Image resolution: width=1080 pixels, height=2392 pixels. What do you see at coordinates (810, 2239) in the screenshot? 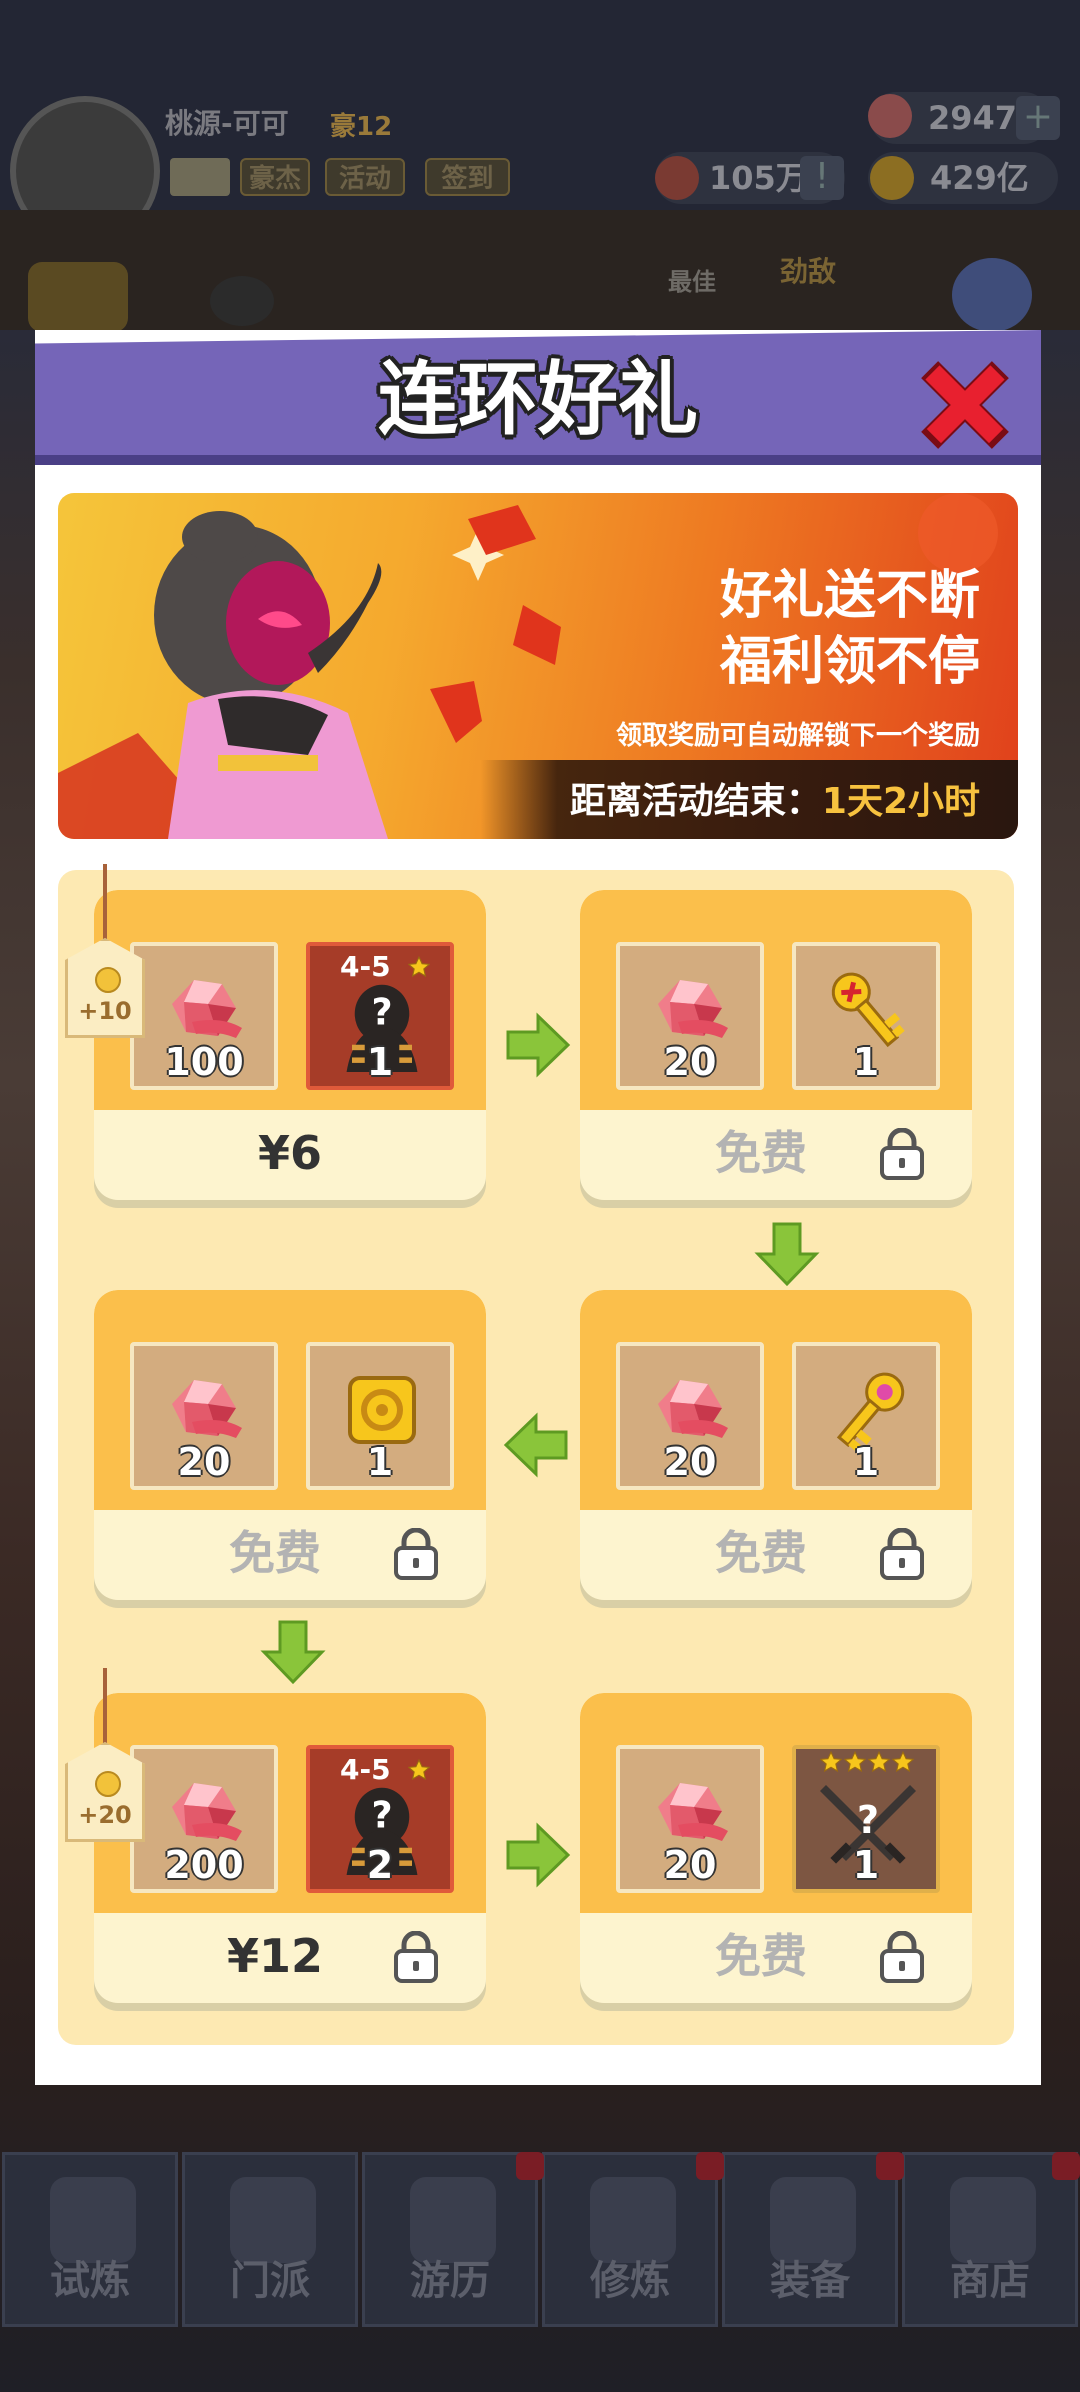
I see `nav-equipment: 装备` at bounding box center [810, 2239].